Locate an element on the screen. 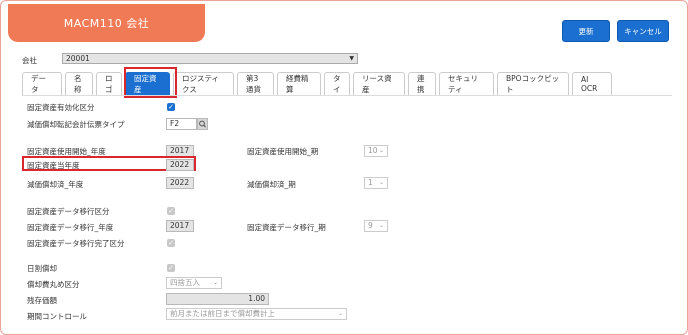 This screenshot has height=335, width=688. fa-current-year-label: 固定資産当年度 is located at coordinates (53, 165).